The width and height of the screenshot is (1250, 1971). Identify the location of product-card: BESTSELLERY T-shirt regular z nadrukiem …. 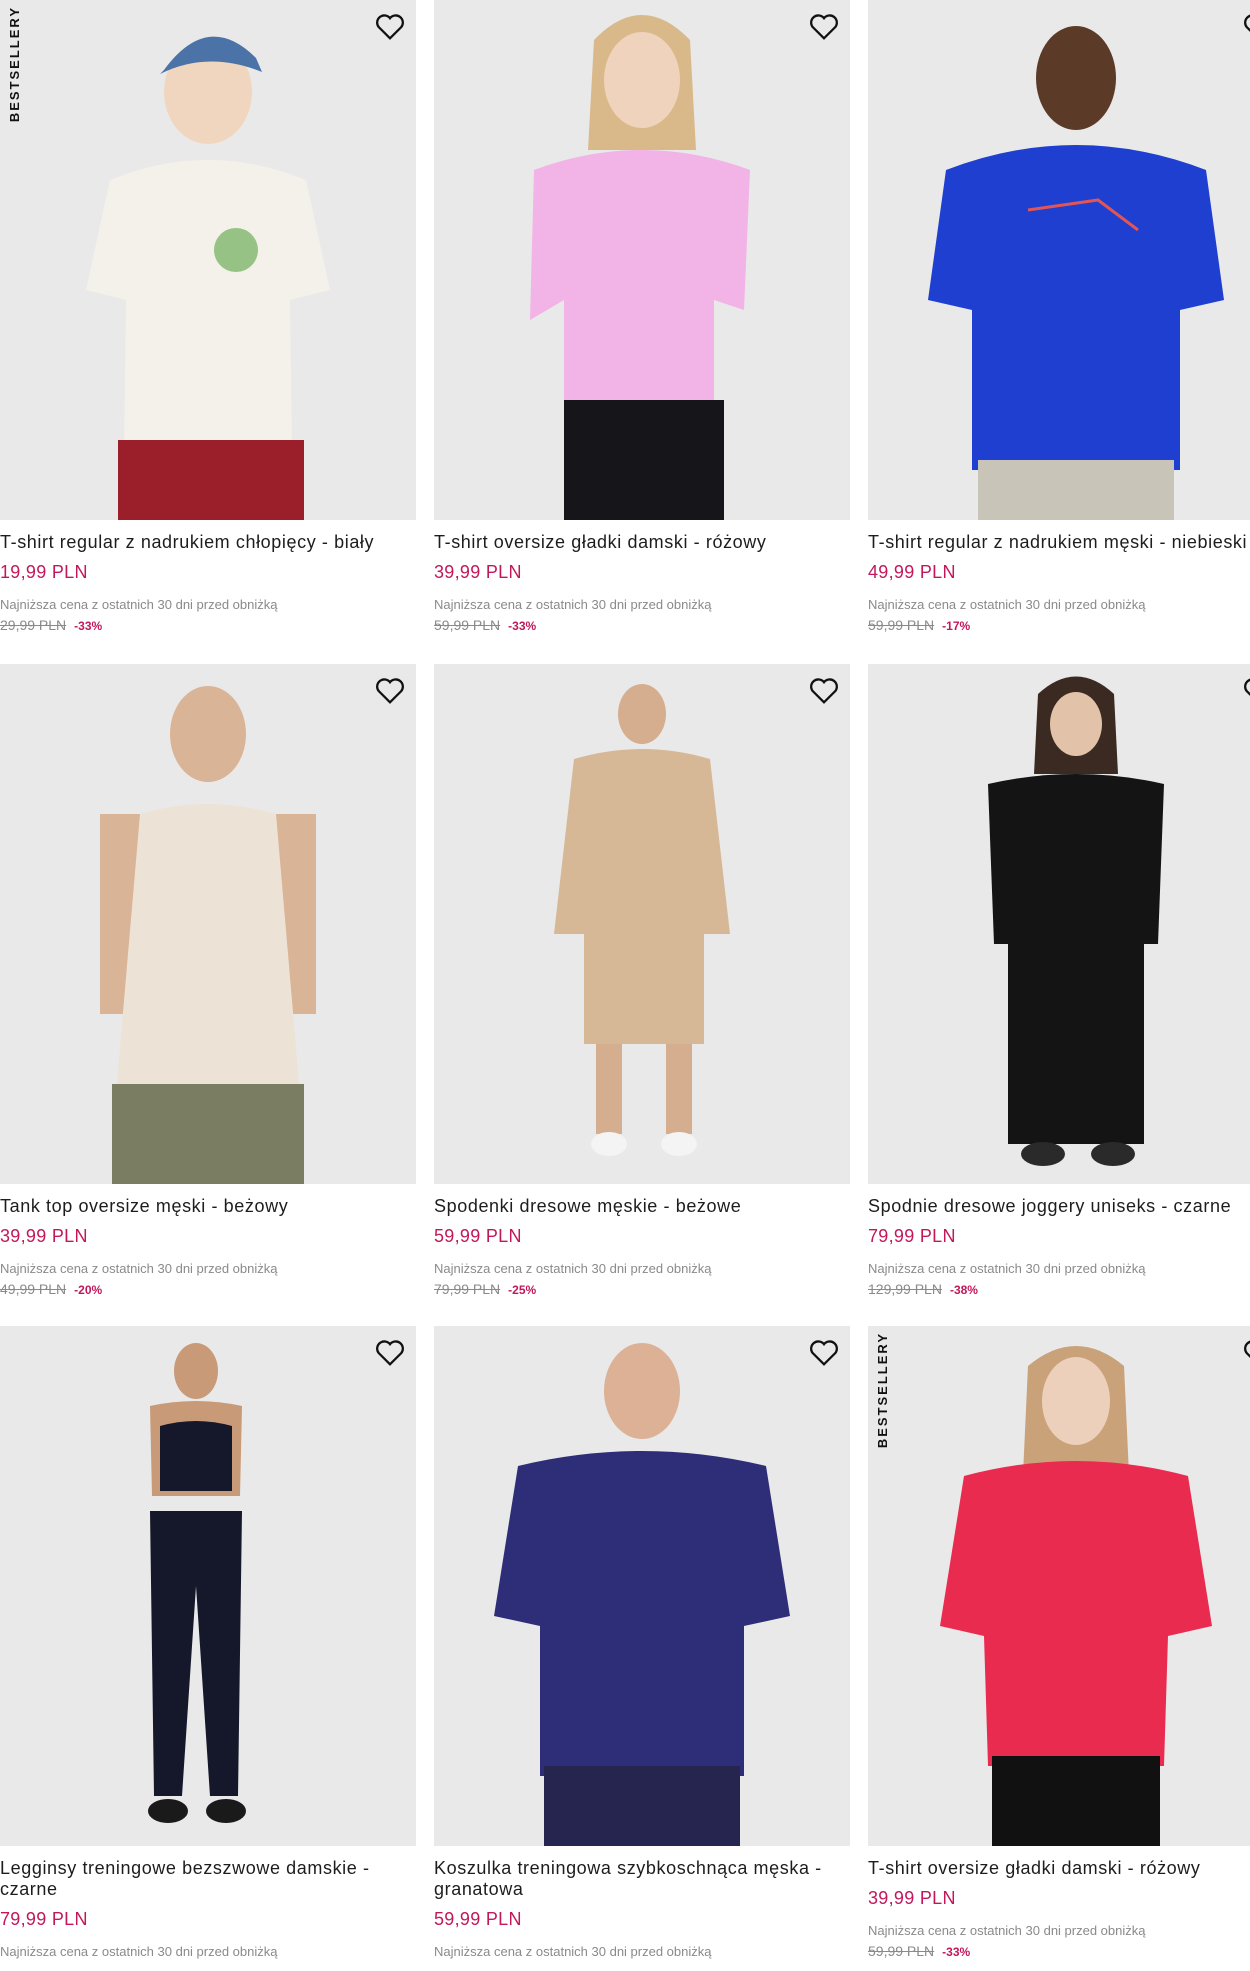
(208, 316).